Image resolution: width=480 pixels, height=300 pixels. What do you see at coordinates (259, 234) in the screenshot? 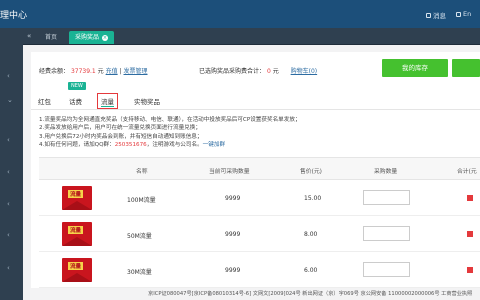
I see `table-row: 流量 50M流量 9999 8.00` at bounding box center [259, 234].